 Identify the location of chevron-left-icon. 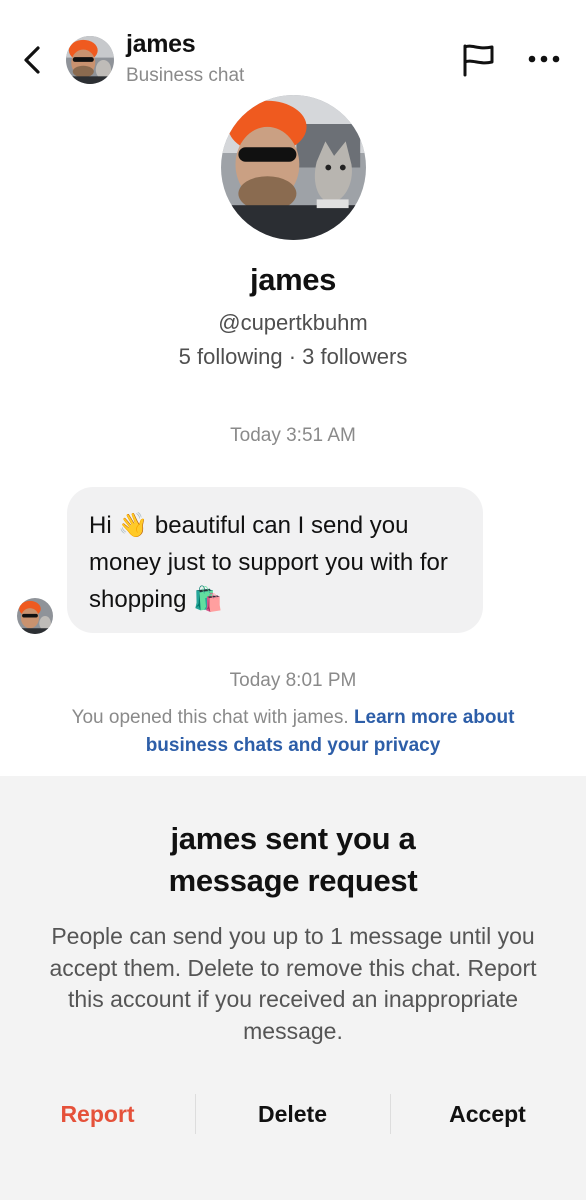
(32, 60).